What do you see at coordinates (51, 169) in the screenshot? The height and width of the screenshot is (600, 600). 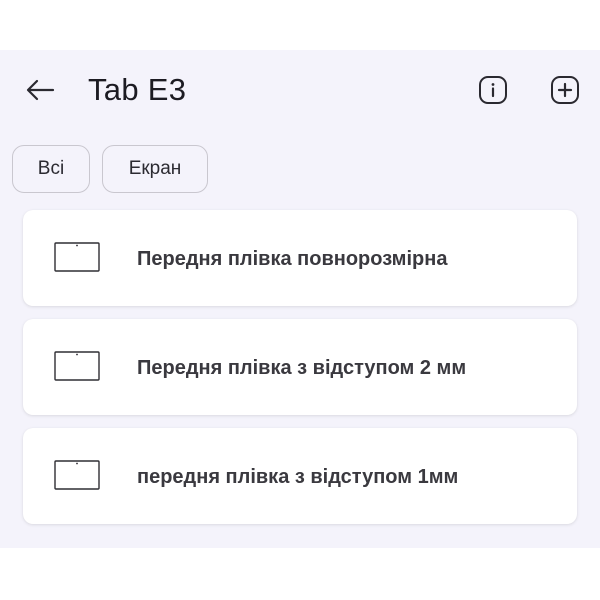 I see `filter-chip-all: Всі` at bounding box center [51, 169].